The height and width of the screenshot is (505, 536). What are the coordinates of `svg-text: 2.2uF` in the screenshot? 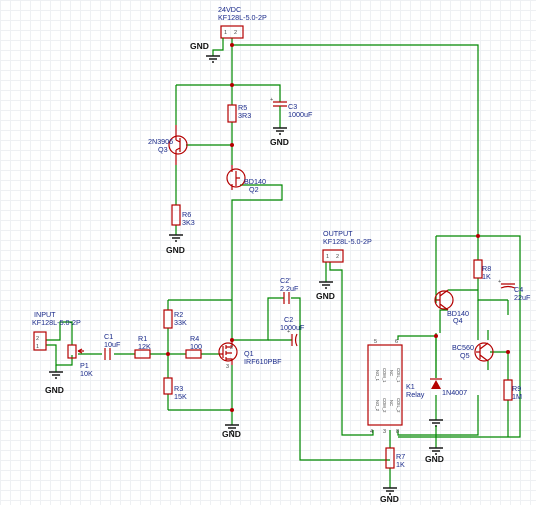 It's located at (289, 288).